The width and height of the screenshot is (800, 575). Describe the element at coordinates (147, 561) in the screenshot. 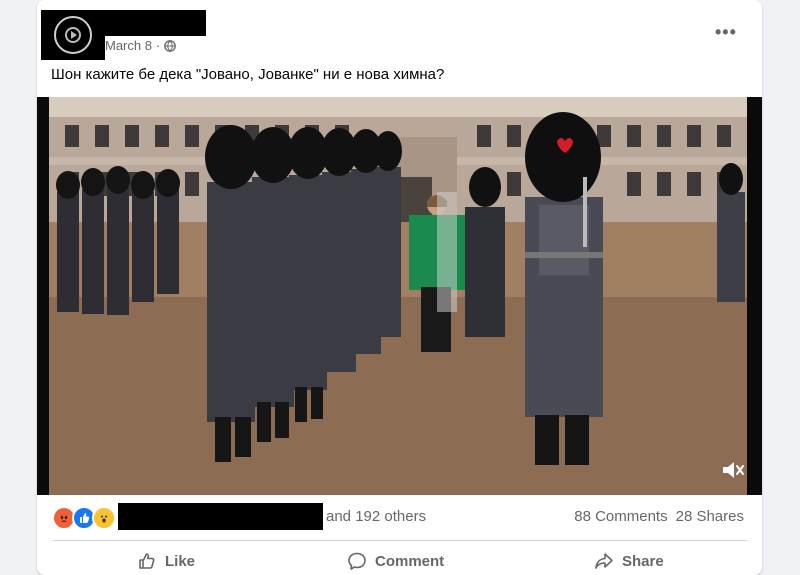

I see `thumbs-up-icon` at that location.